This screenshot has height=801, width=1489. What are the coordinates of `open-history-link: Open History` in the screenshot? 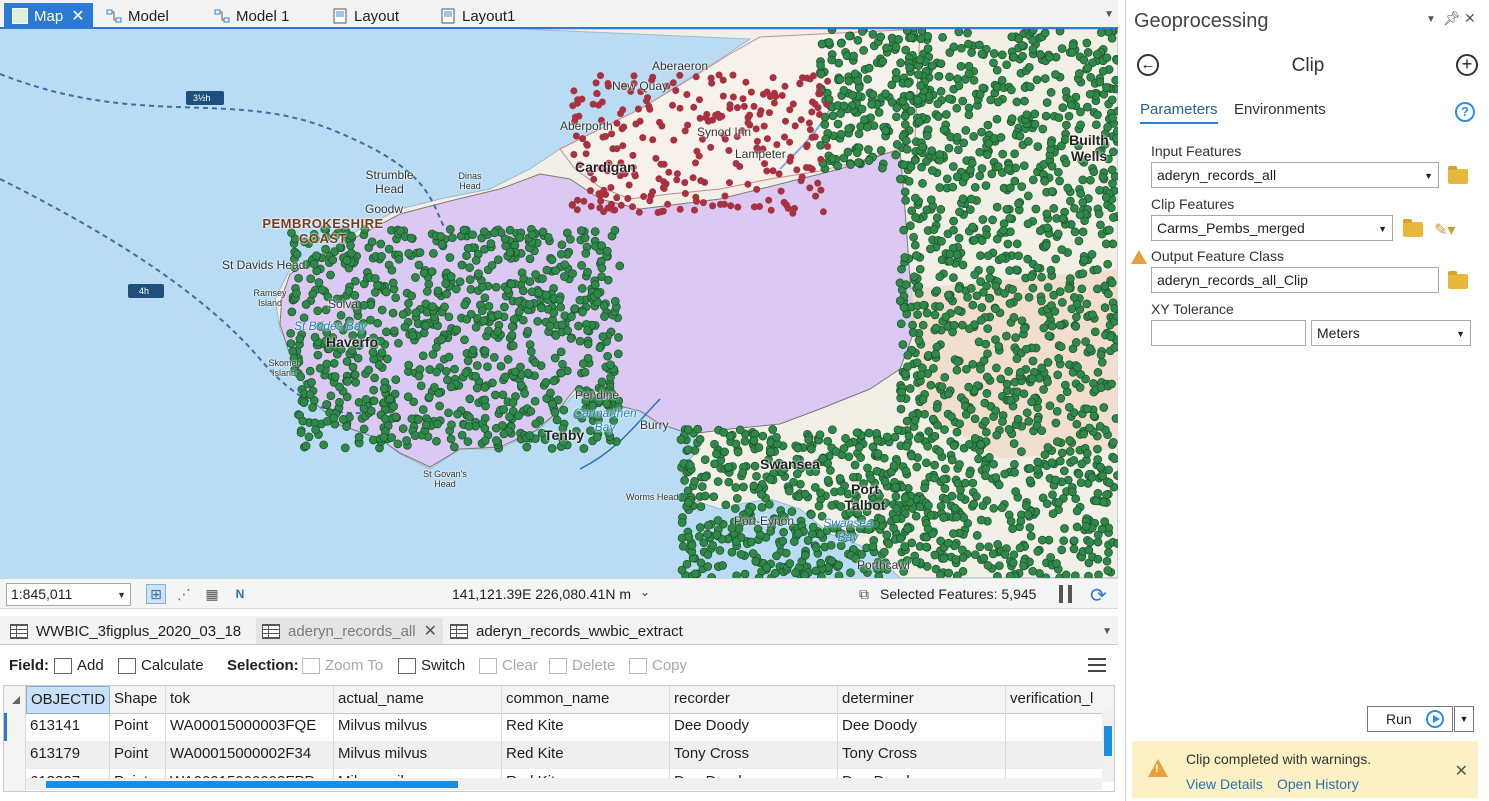 It's located at (1318, 784).